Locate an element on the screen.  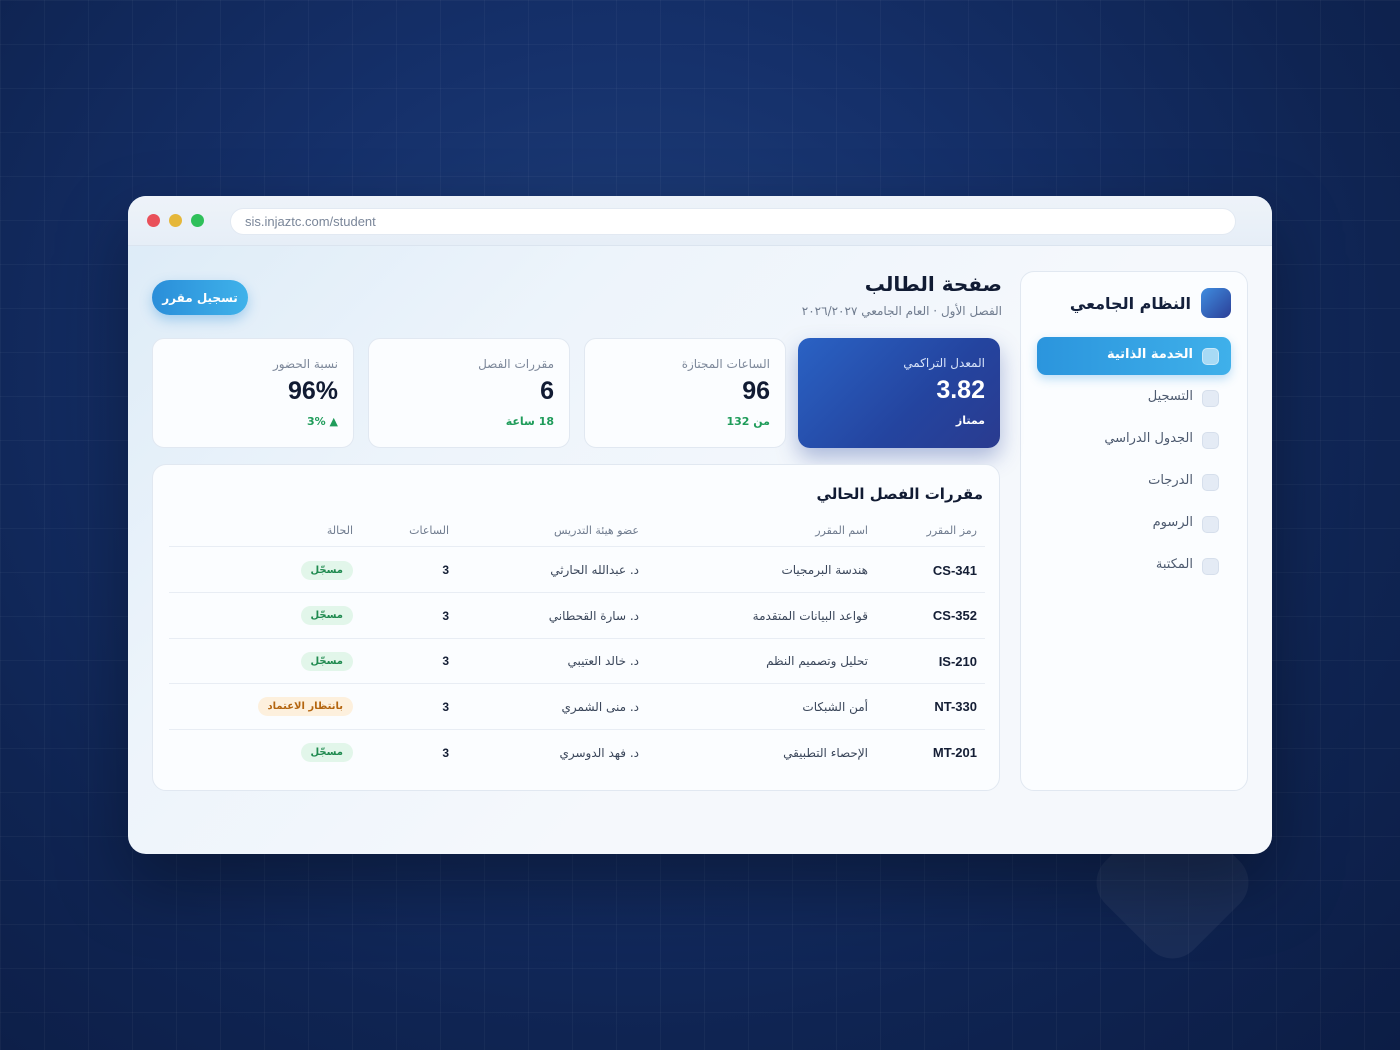
cell-code: IS-210 is located at coordinates (957, 661).